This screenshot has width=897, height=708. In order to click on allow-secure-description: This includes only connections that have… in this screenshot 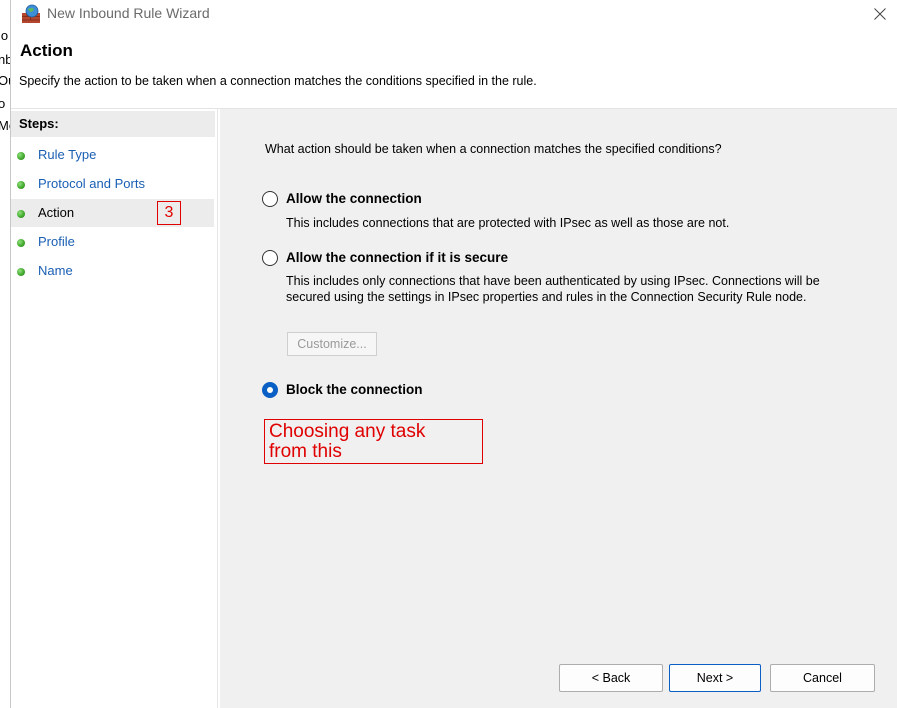, I will do `click(553, 289)`.